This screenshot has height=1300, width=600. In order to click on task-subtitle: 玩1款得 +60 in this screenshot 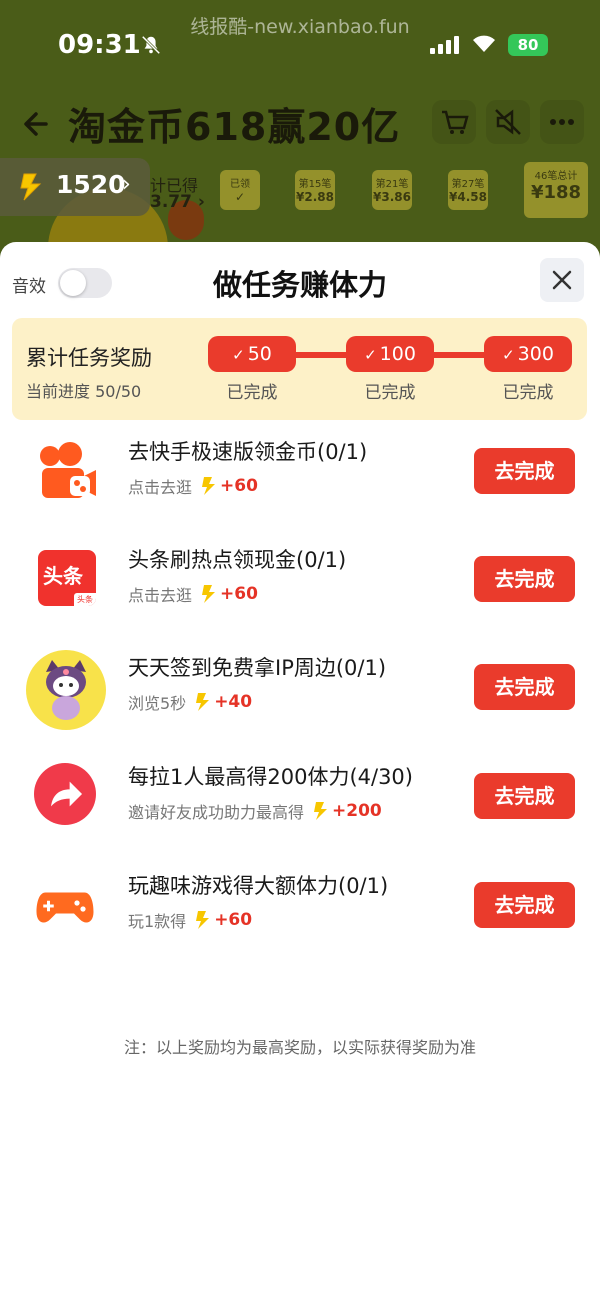, I will do `click(190, 920)`.